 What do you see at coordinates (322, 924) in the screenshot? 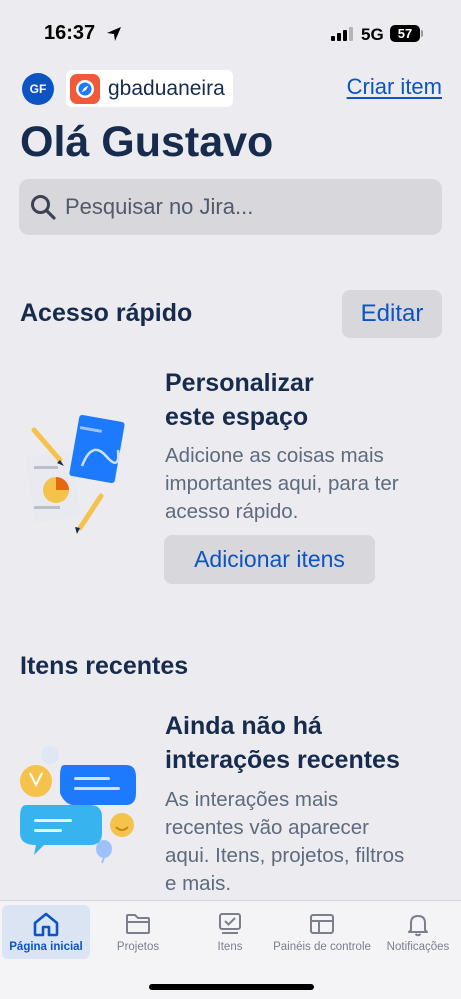
I see `dashboard-icon` at bounding box center [322, 924].